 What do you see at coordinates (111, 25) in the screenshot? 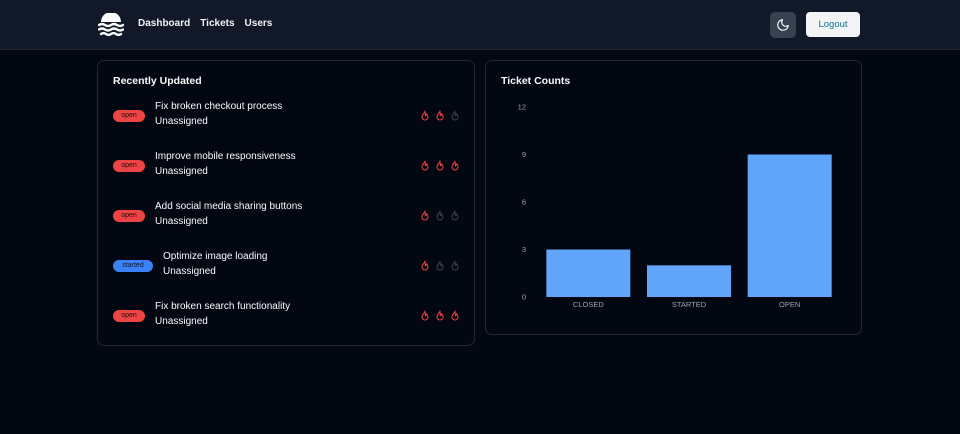
I see `waves-logo-icon` at bounding box center [111, 25].